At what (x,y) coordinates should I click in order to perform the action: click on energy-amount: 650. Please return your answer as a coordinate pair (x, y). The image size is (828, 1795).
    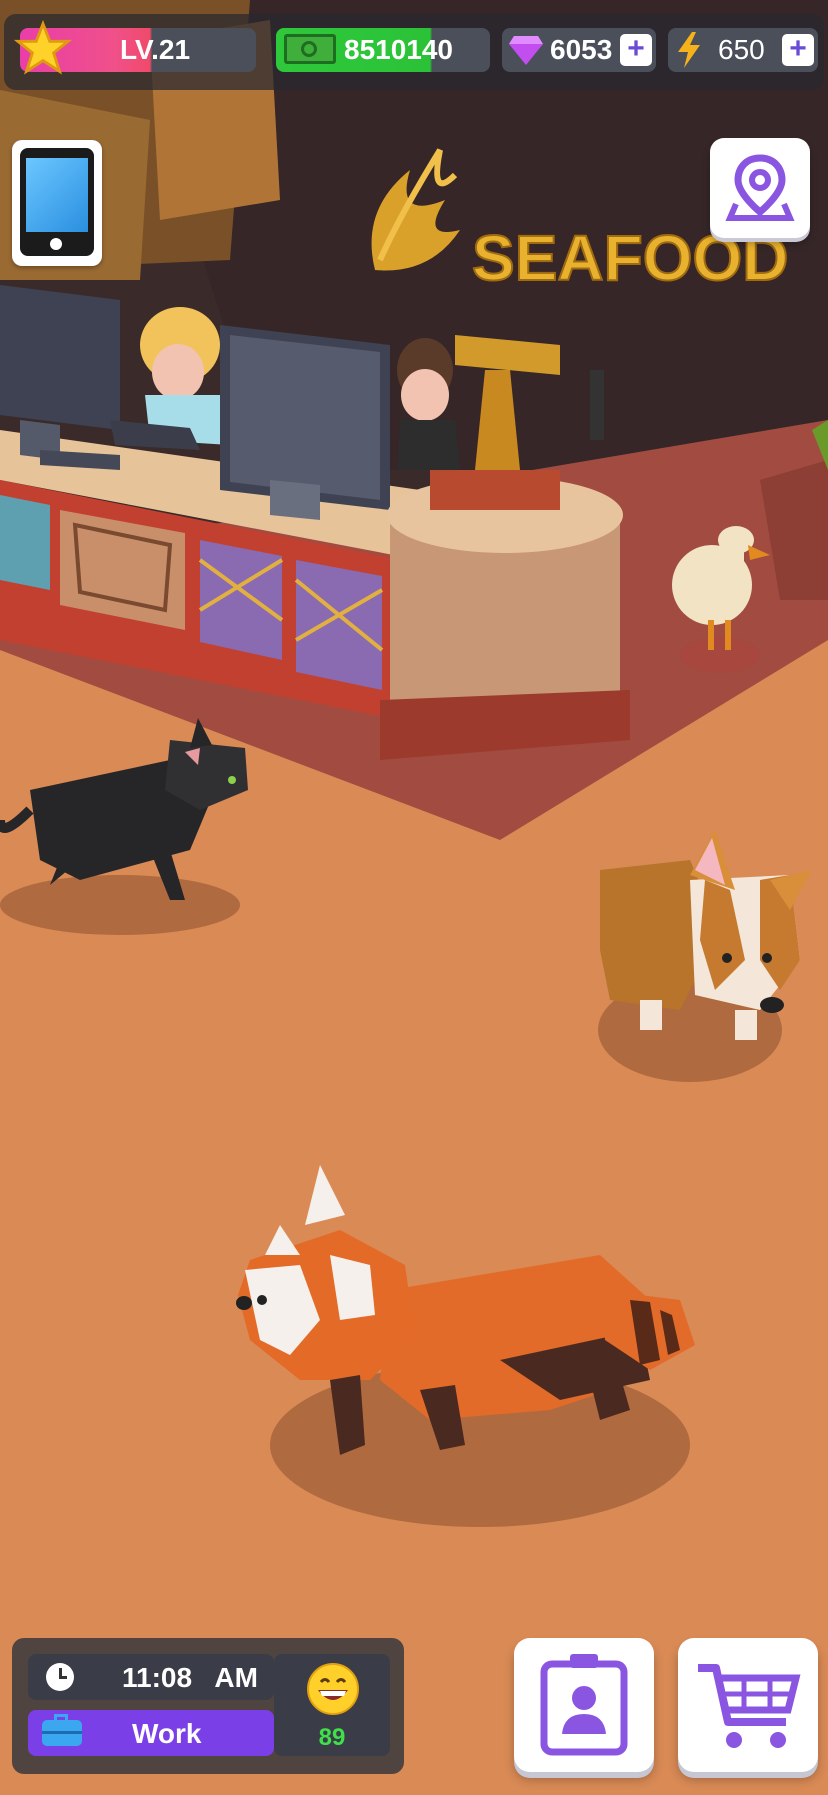
    Looking at the image, I should click on (741, 49).